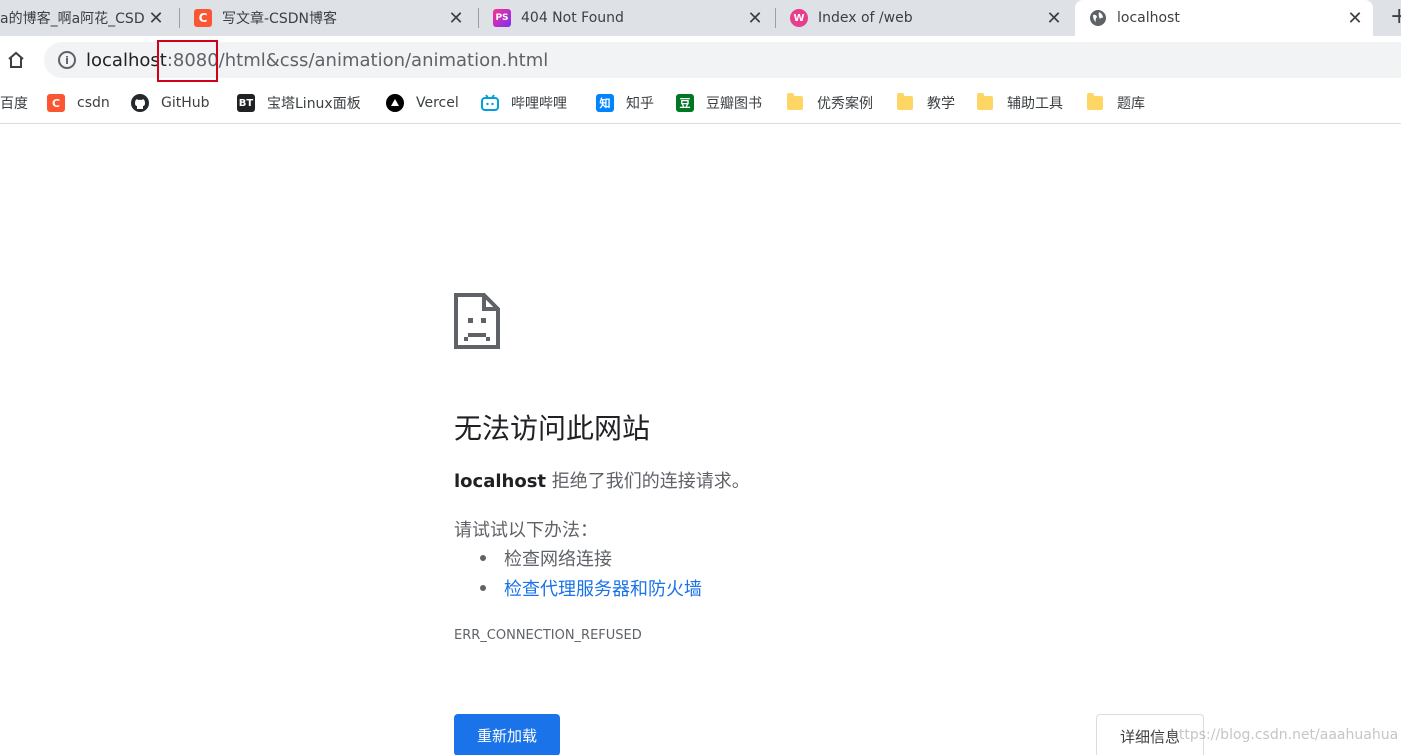 The width and height of the screenshot is (1401, 755). I want to click on new-tab-button: +, so click(1395, 16).